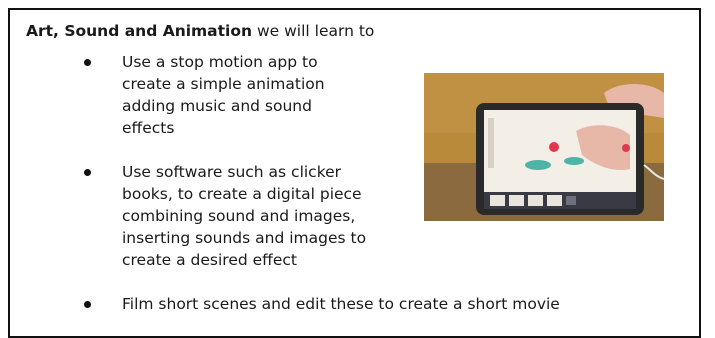 This screenshot has height=338, width=715. Describe the element at coordinates (313, 31) in the screenshot. I see `heading-subtitle: we will learn to` at that location.